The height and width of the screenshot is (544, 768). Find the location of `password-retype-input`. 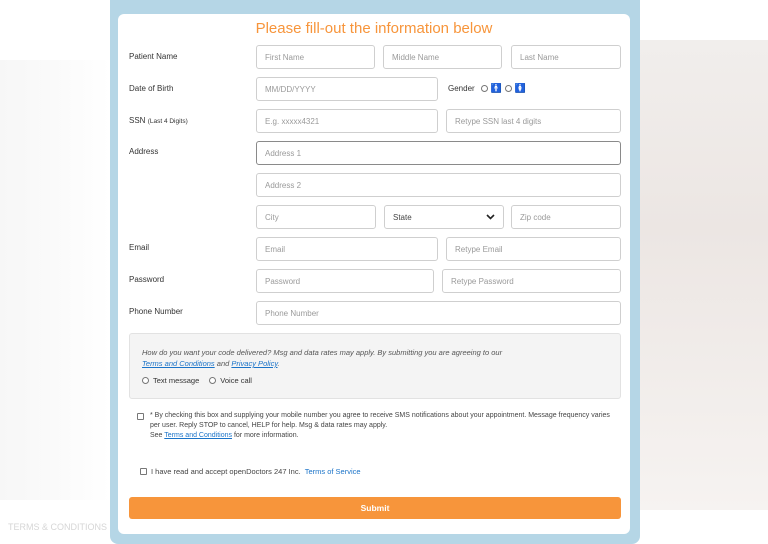

password-retype-input is located at coordinates (531, 281).